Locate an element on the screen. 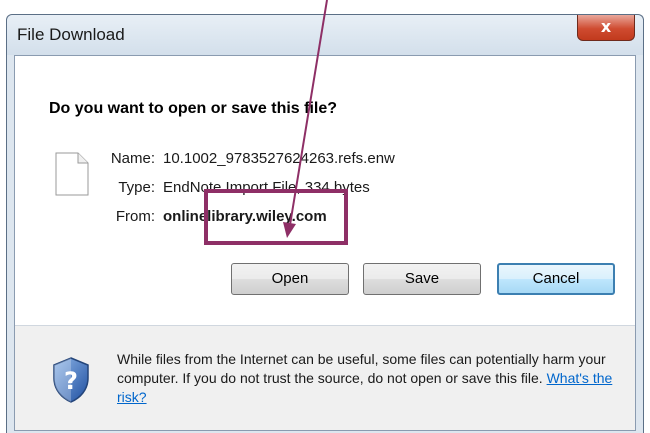 The width and height of the screenshot is (650, 433). name-label: Name: is located at coordinates (132, 158).